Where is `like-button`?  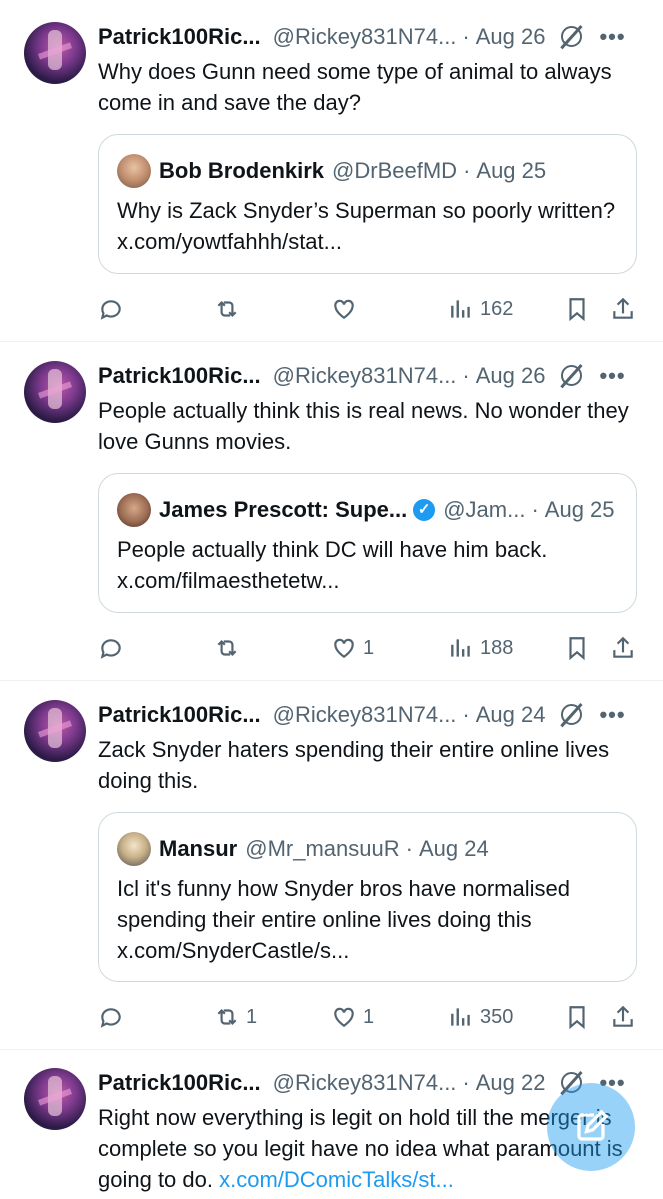
like-button is located at coordinates (347, 309).